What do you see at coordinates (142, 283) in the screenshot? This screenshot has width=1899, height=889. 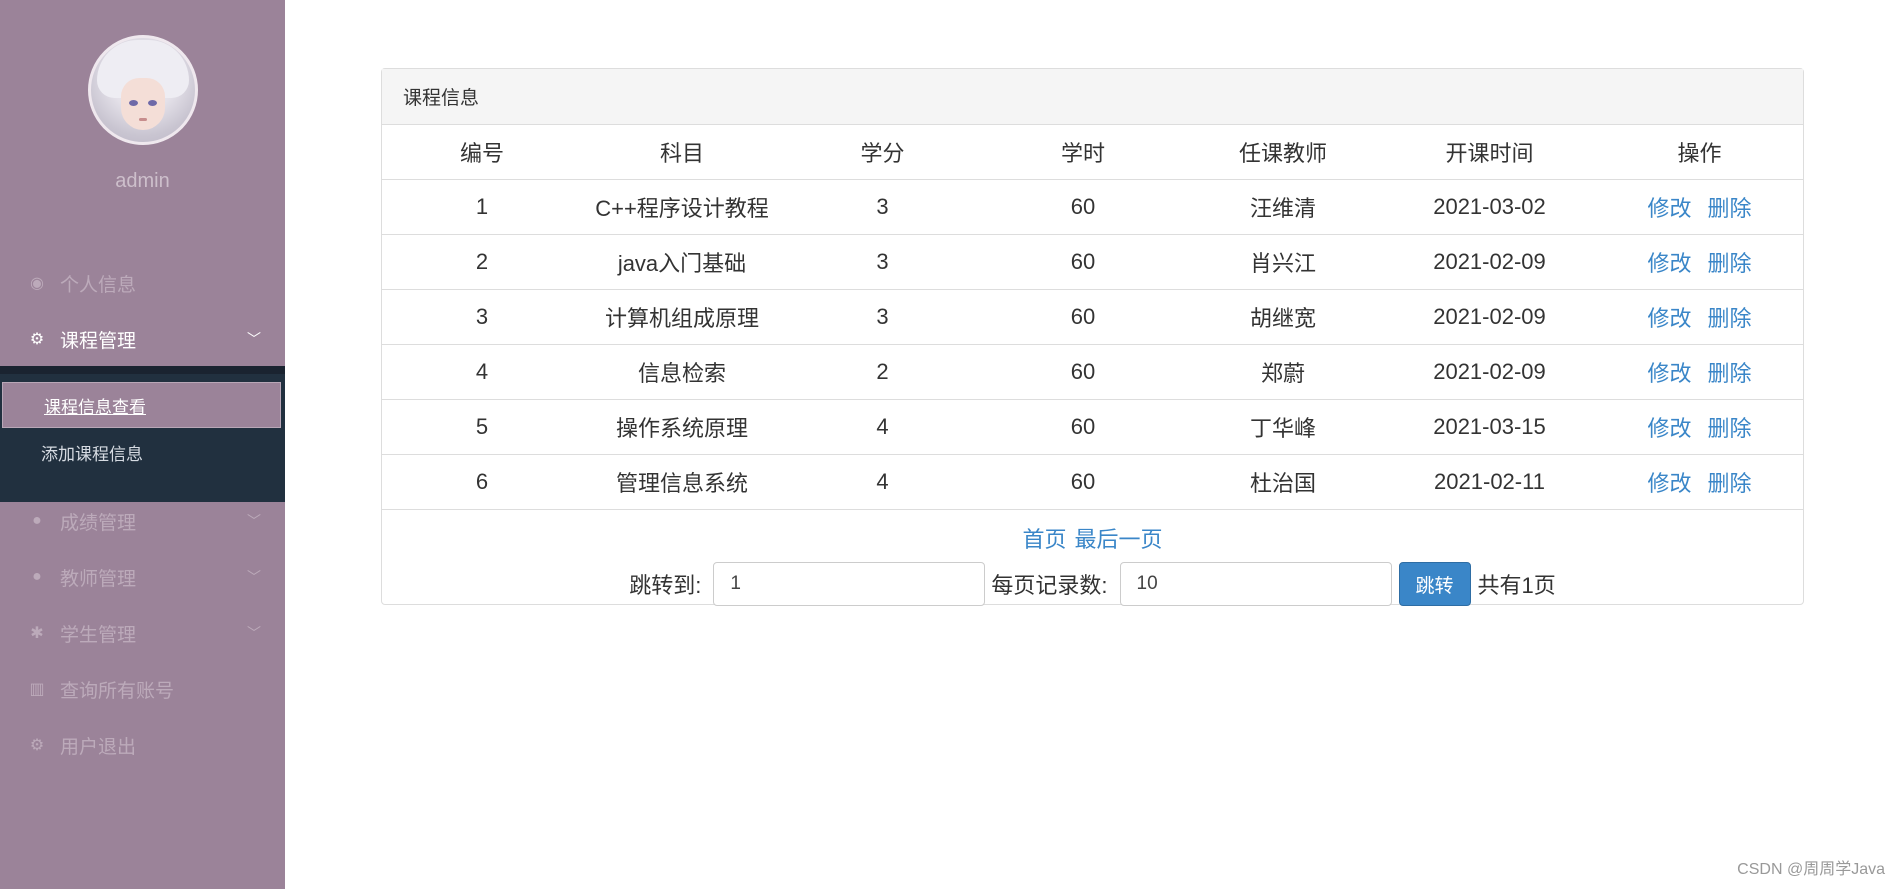 I see `menu-item-profile: ◉ 个人信息` at bounding box center [142, 283].